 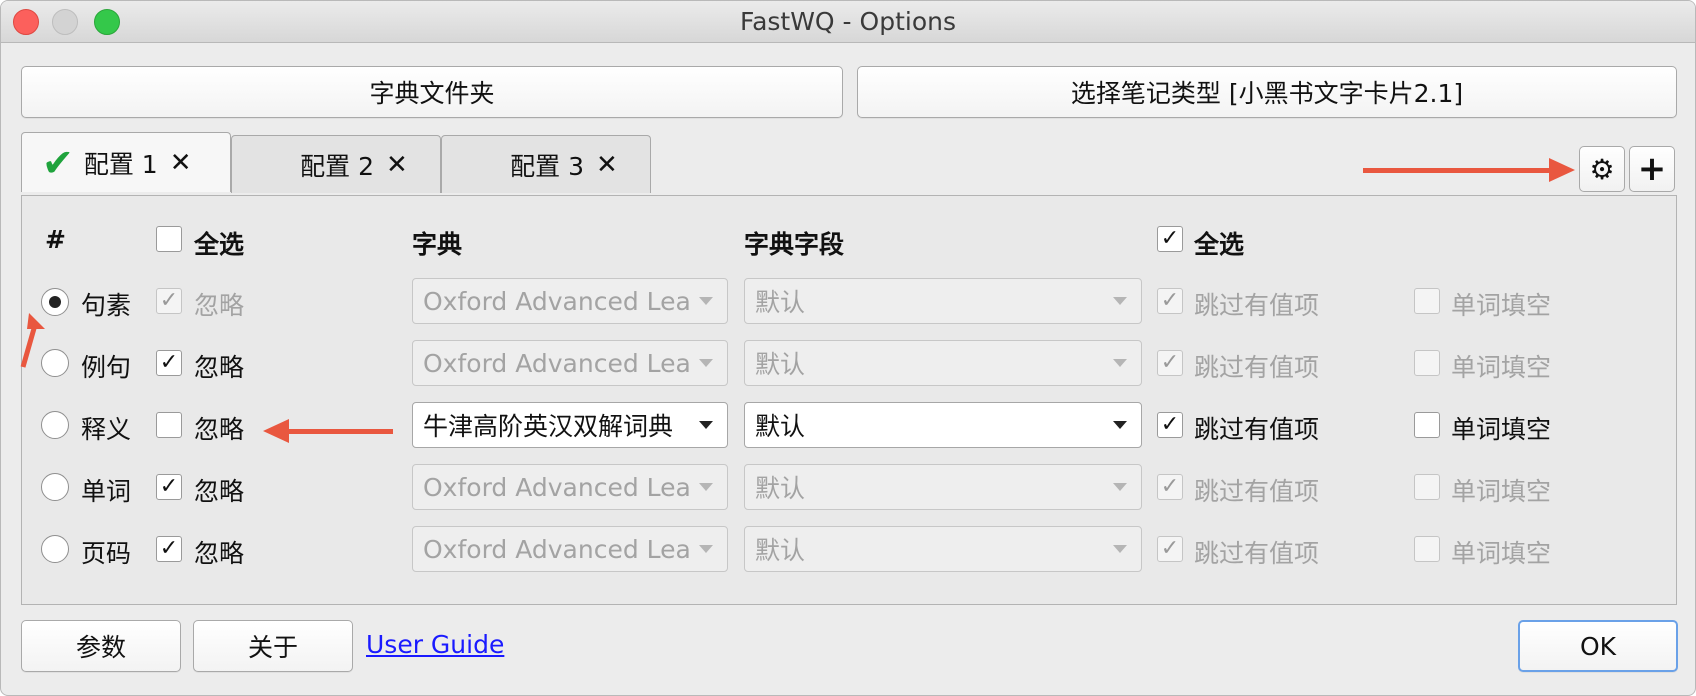 I want to click on tab-config-2: 配置 2 ✕, so click(x=336, y=164).